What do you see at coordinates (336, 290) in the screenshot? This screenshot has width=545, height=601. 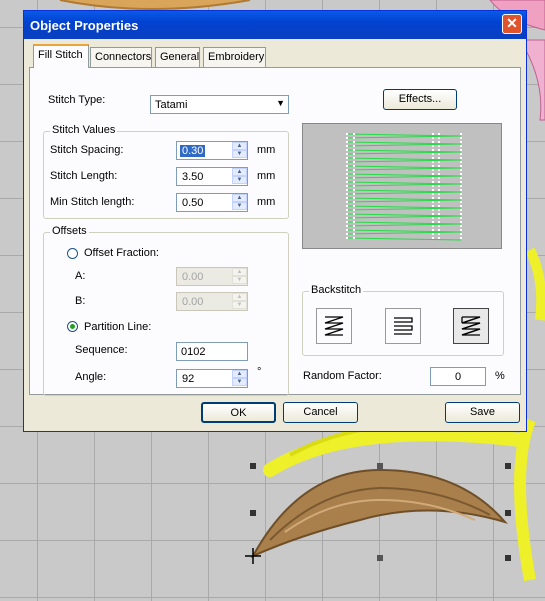 I see `backstitch-title: Backstitch` at bounding box center [336, 290].